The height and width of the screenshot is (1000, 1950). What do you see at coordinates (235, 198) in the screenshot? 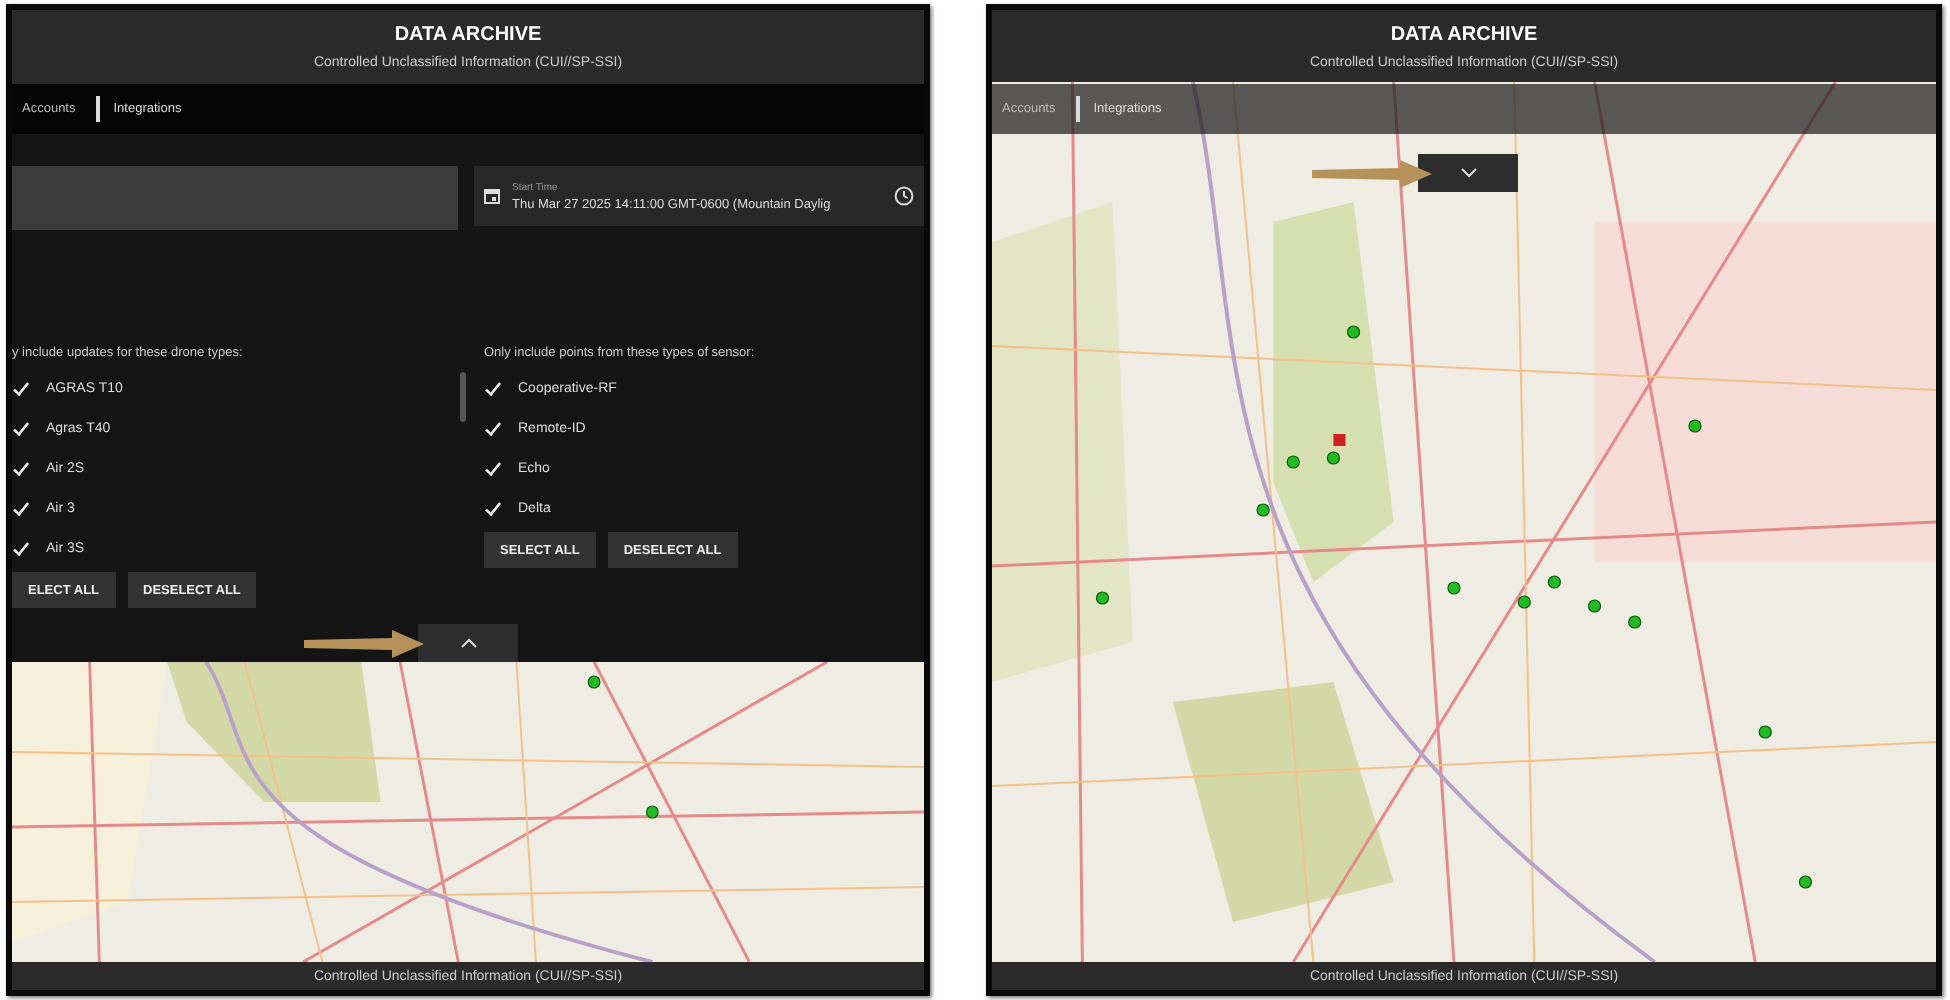
I see `text-field` at bounding box center [235, 198].